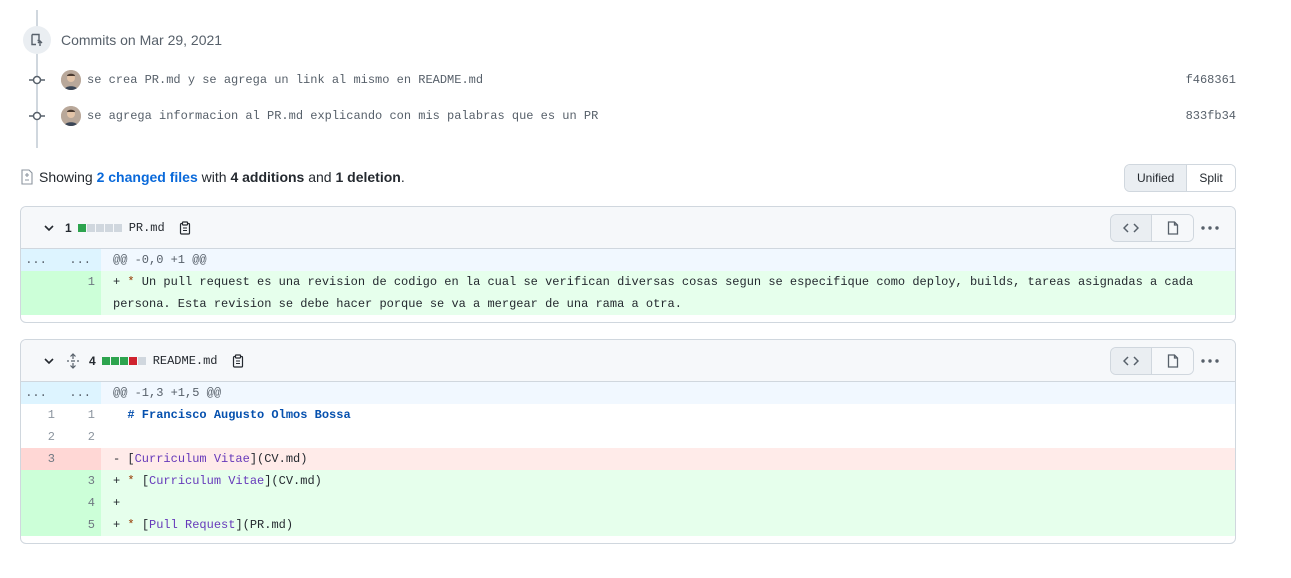 Image resolution: width=1291 pixels, height=578 pixels. I want to click on file-header: 4 README.md, so click(628, 361).